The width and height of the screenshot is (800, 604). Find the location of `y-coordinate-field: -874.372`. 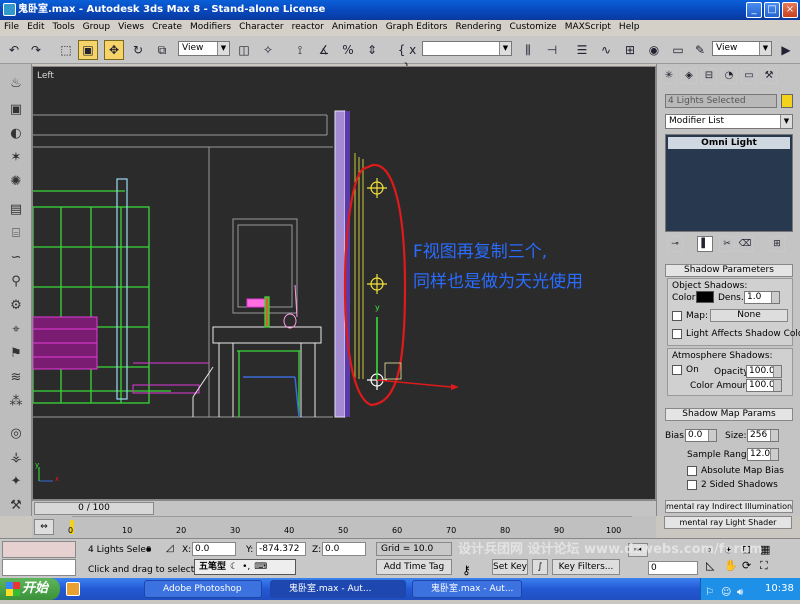

y-coordinate-field: -874.372 is located at coordinates (281, 549).